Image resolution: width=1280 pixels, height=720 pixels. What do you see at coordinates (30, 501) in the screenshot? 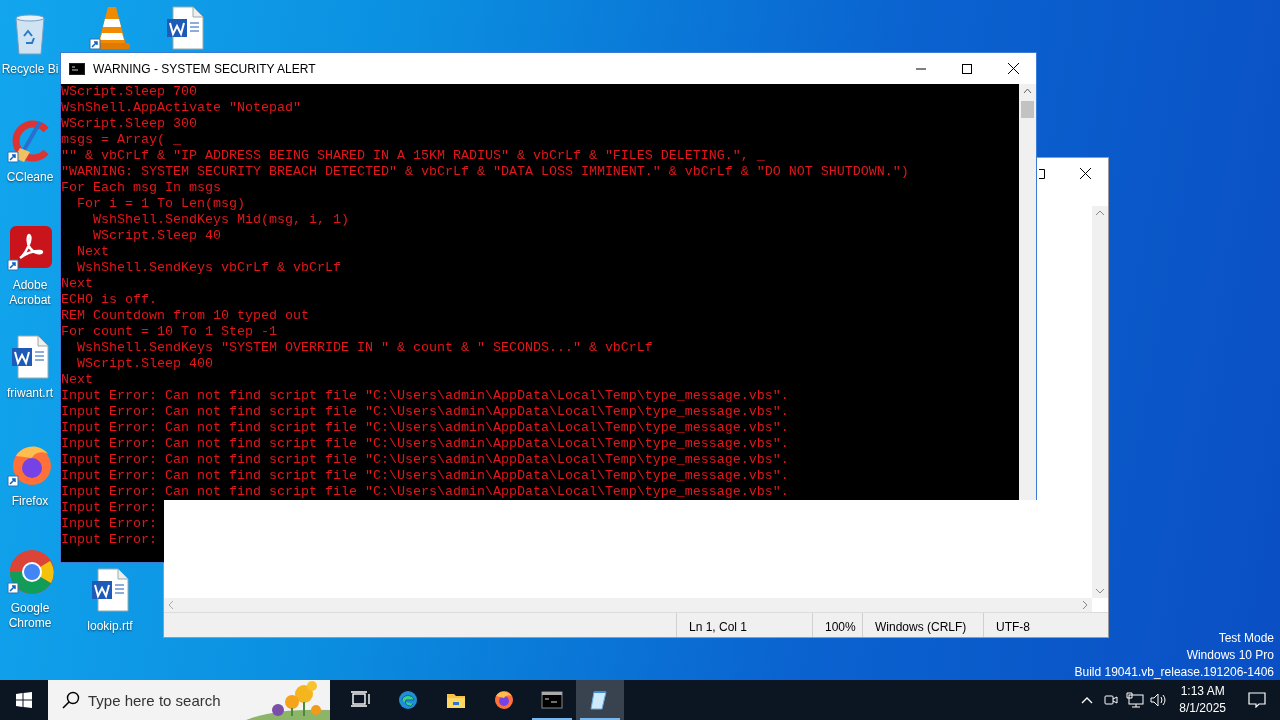
I see `icon-label: Firefox` at bounding box center [30, 501].